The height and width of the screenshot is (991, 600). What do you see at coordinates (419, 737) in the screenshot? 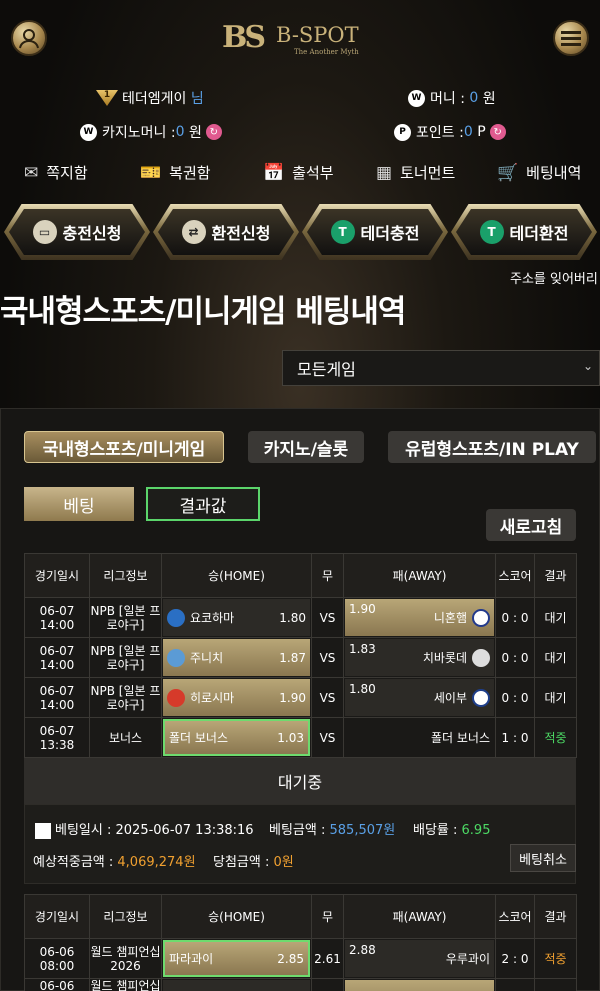
I see `away-team-cell: 폴더 보너스` at bounding box center [419, 737].